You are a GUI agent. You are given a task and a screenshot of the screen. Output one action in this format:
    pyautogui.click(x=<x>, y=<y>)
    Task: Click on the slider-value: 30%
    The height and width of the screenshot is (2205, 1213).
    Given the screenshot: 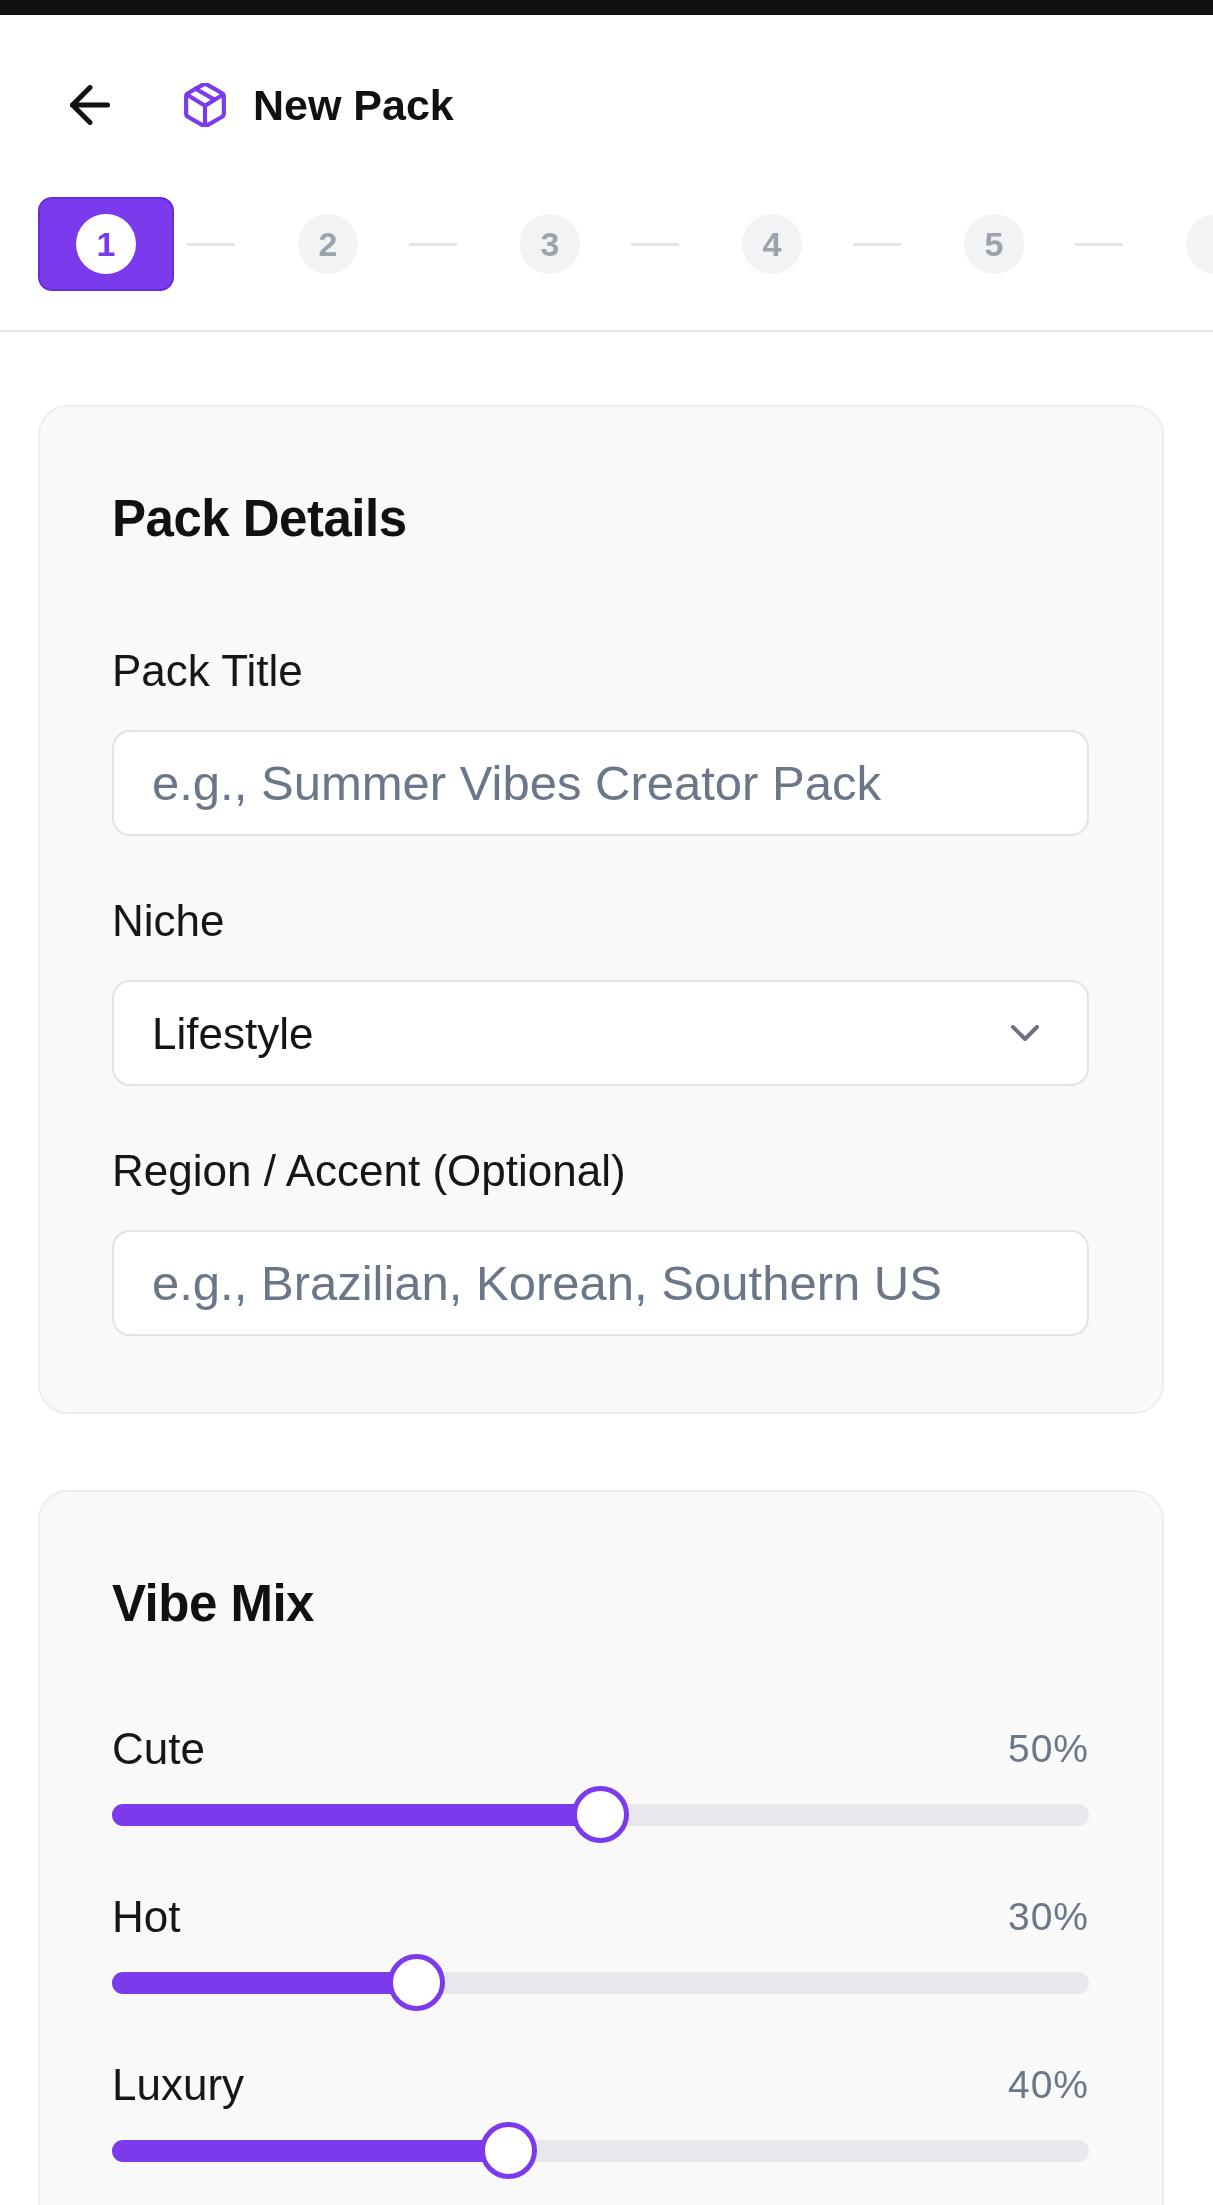 What is the action you would take?
    pyautogui.click(x=1048, y=1916)
    